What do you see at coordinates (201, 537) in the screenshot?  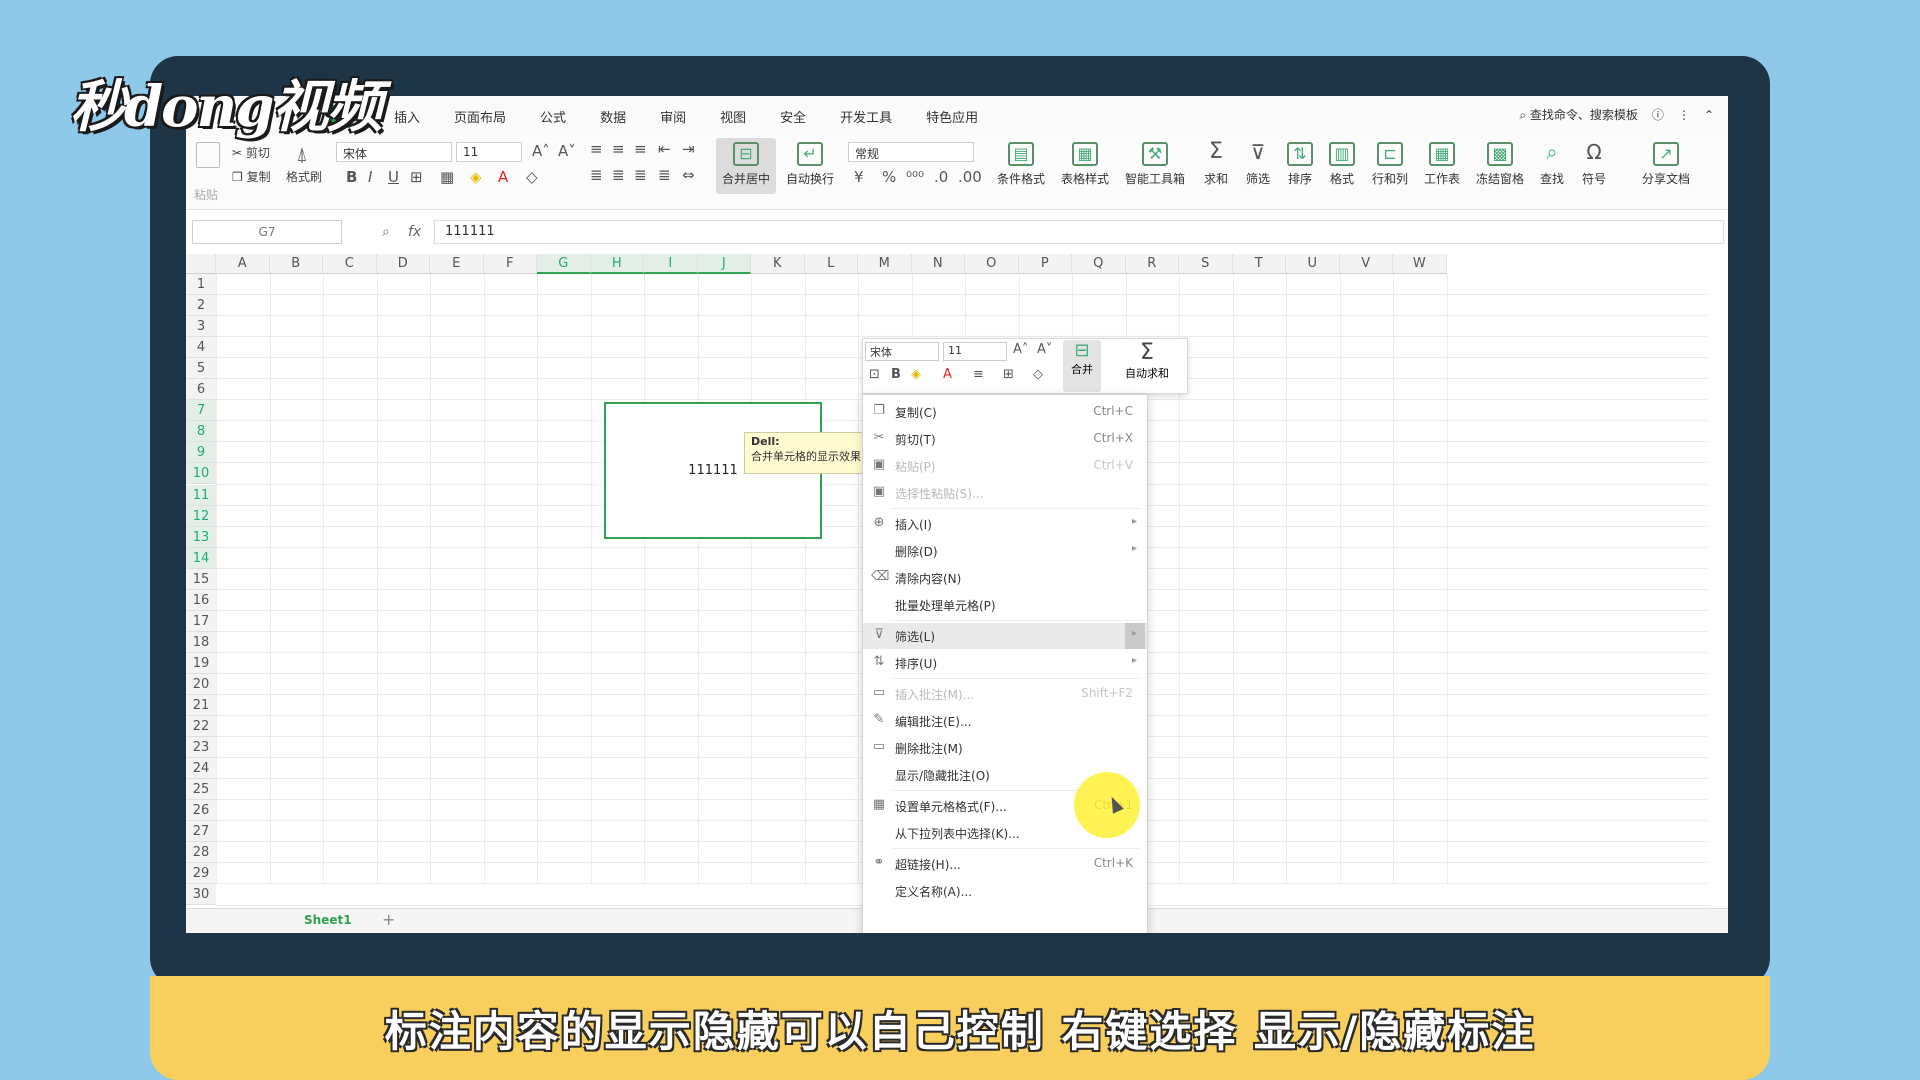 I see `row-header-13: 13` at bounding box center [201, 537].